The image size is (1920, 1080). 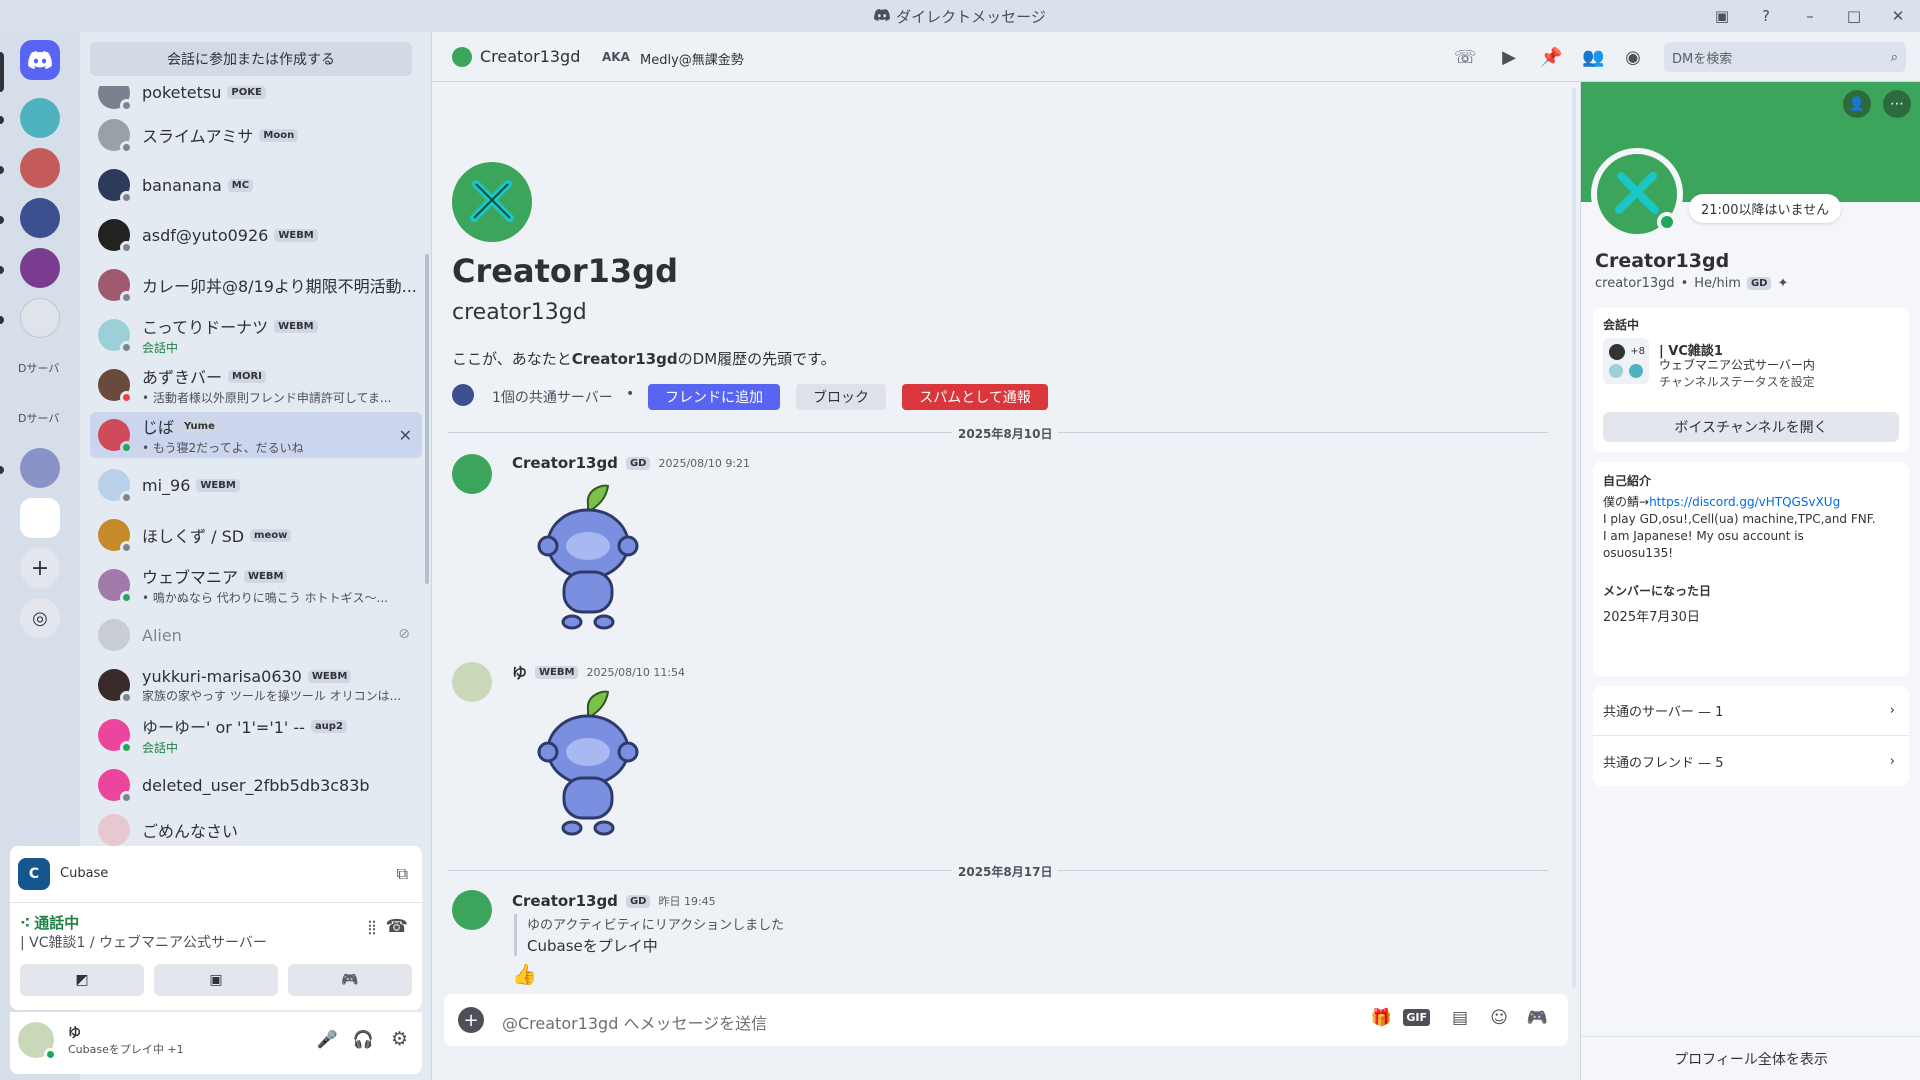 I want to click on sticker-icon: ▤, so click(x=1460, y=1018).